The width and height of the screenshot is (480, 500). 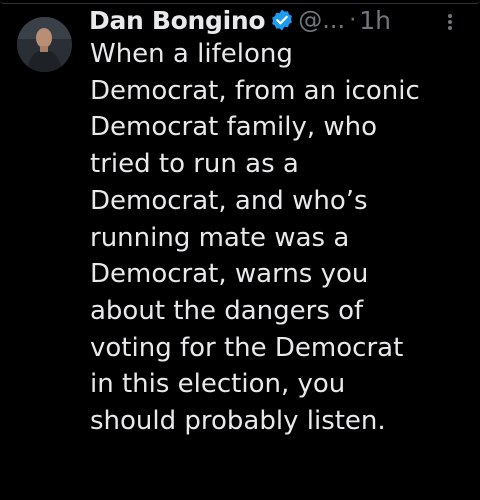 What do you see at coordinates (234, 127) in the screenshot?
I see `tweet-text-line: Democrat family, who` at bounding box center [234, 127].